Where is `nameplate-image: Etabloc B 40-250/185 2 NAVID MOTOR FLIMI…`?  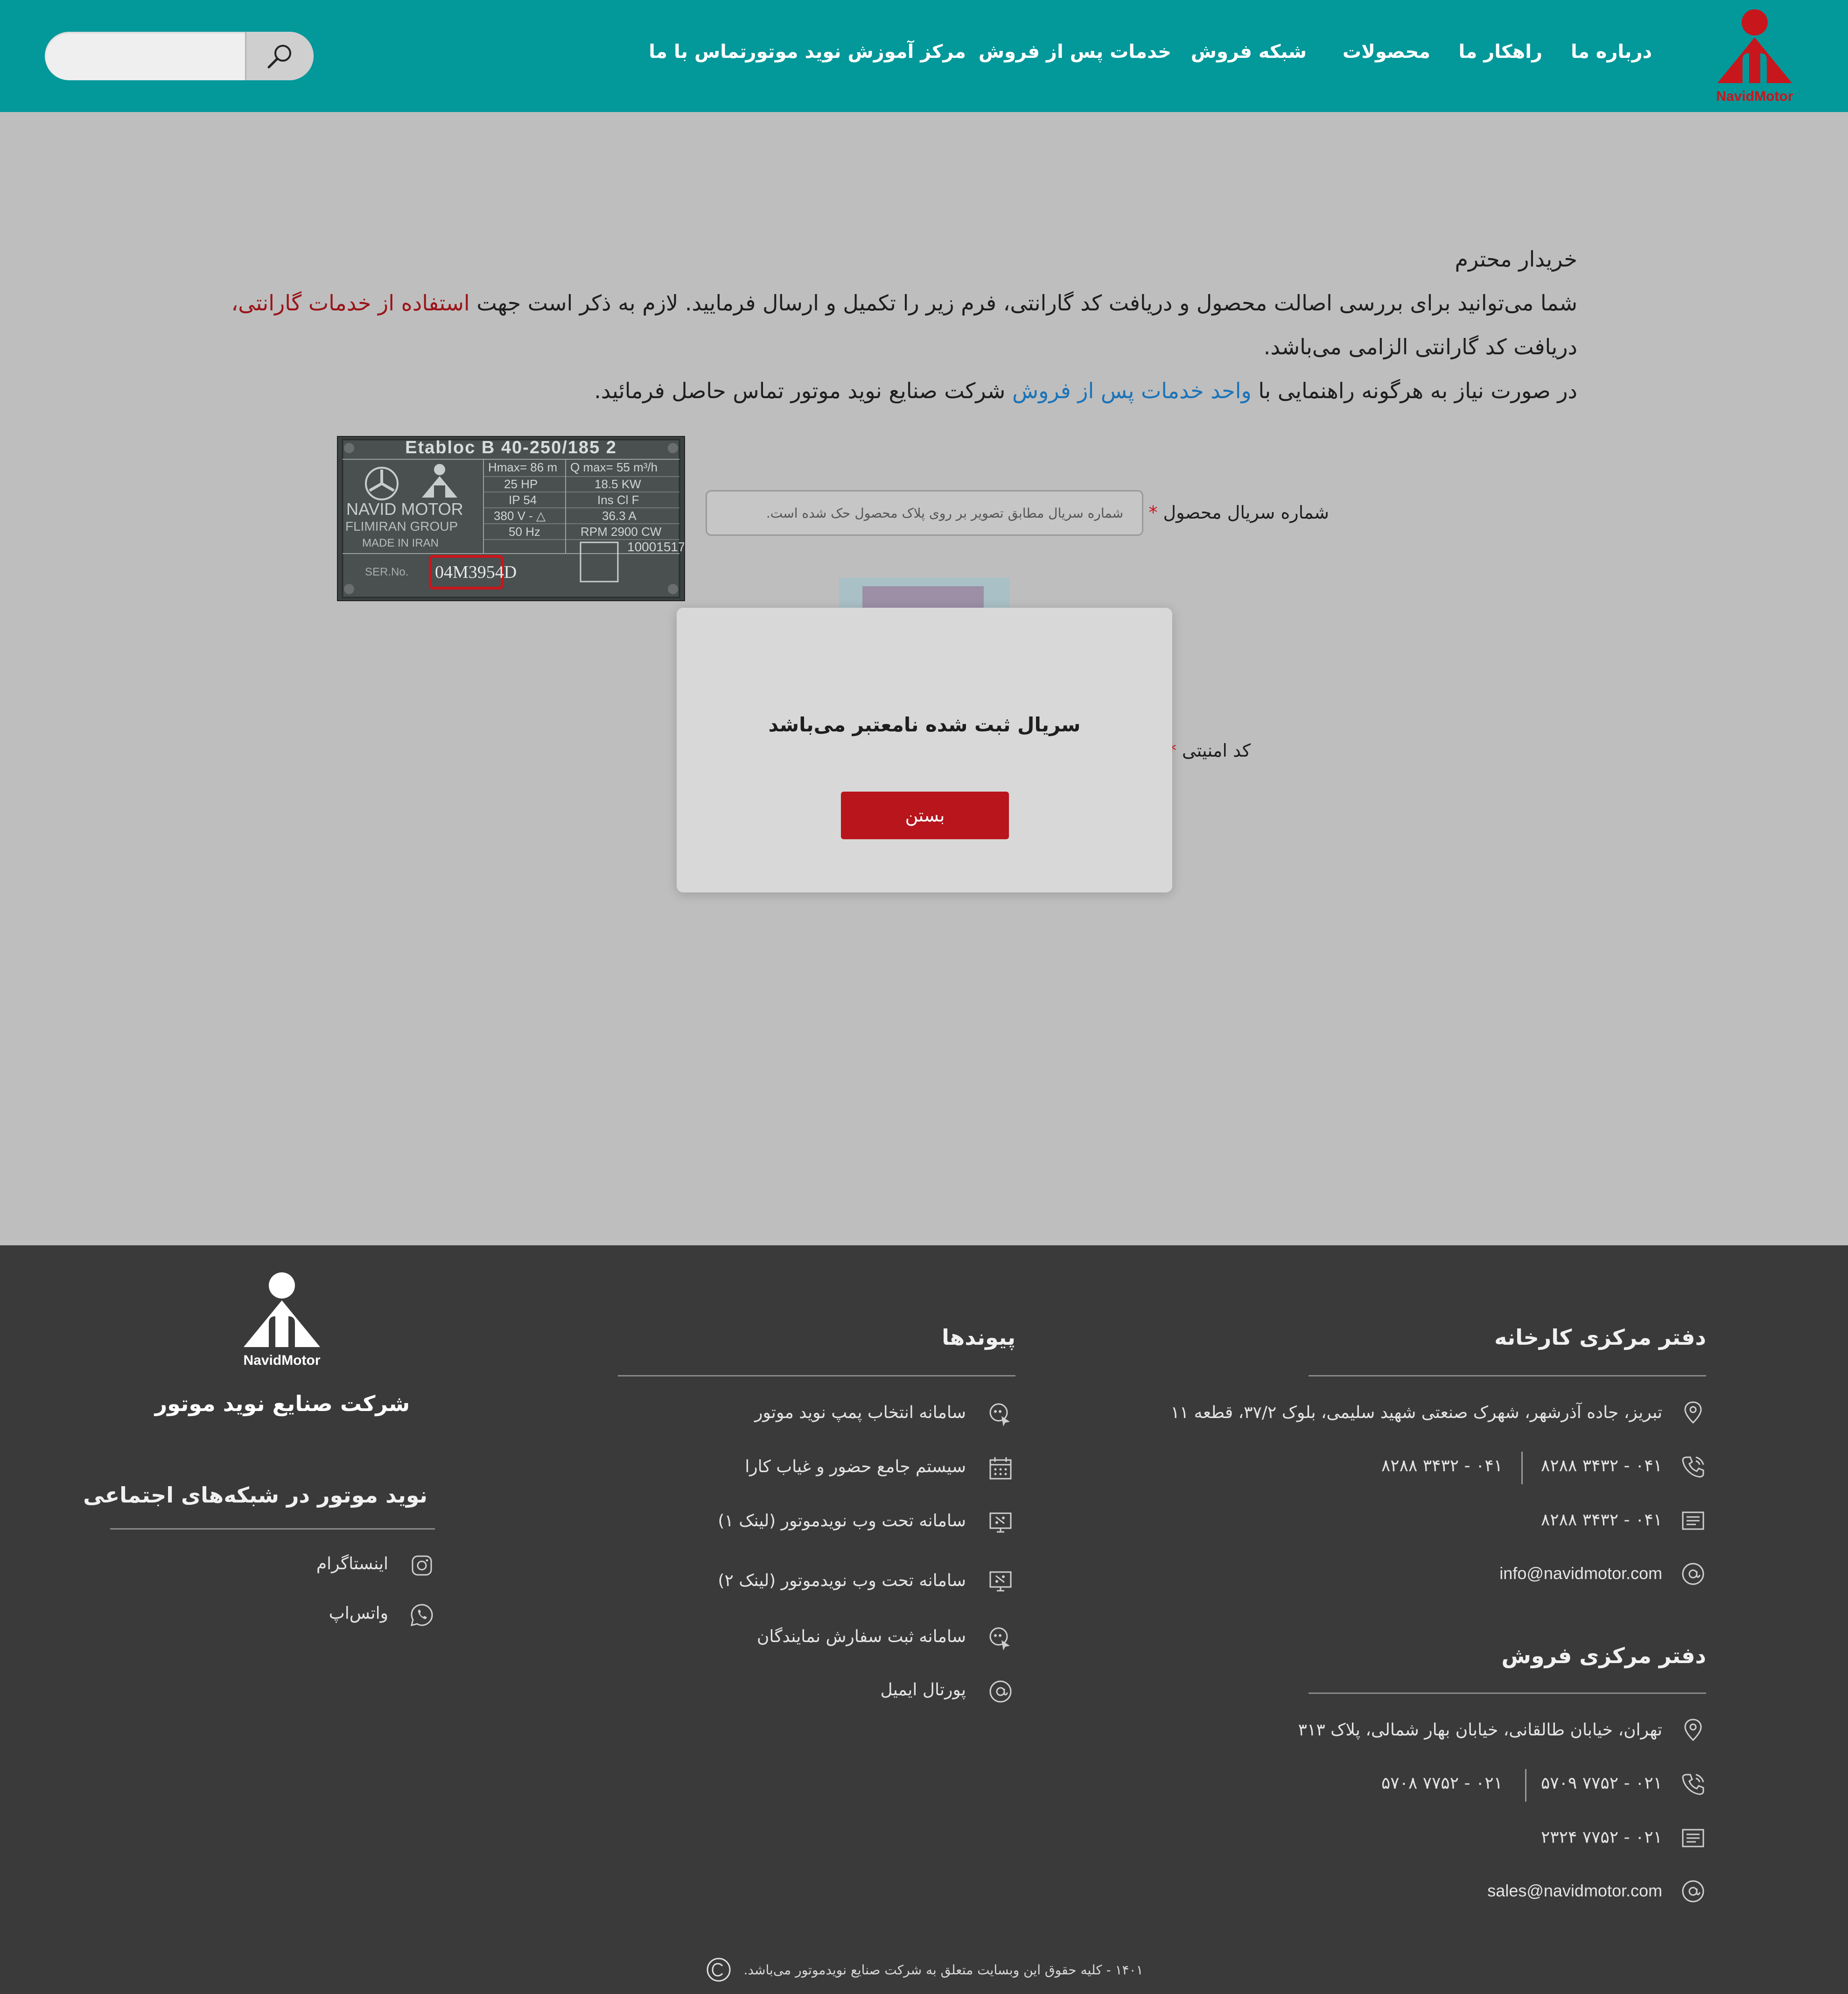
nameplate-image: Etabloc B 40-250/185 2 NAVID MOTOR FLIMI… is located at coordinates (511, 518).